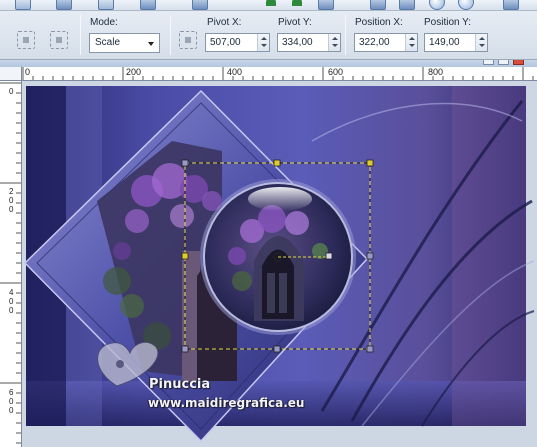 The image size is (537, 447). What do you see at coordinates (298, 5) in the screenshot?
I see `redo-icon` at bounding box center [298, 5].